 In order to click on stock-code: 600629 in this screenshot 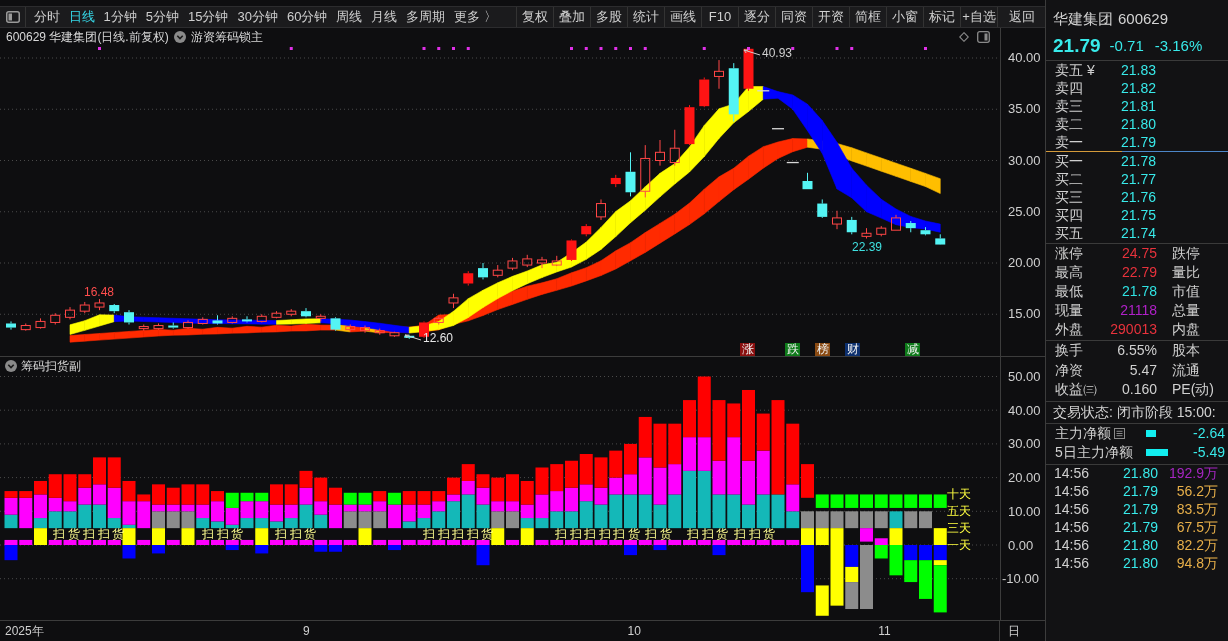, I will do `click(1143, 18)`.